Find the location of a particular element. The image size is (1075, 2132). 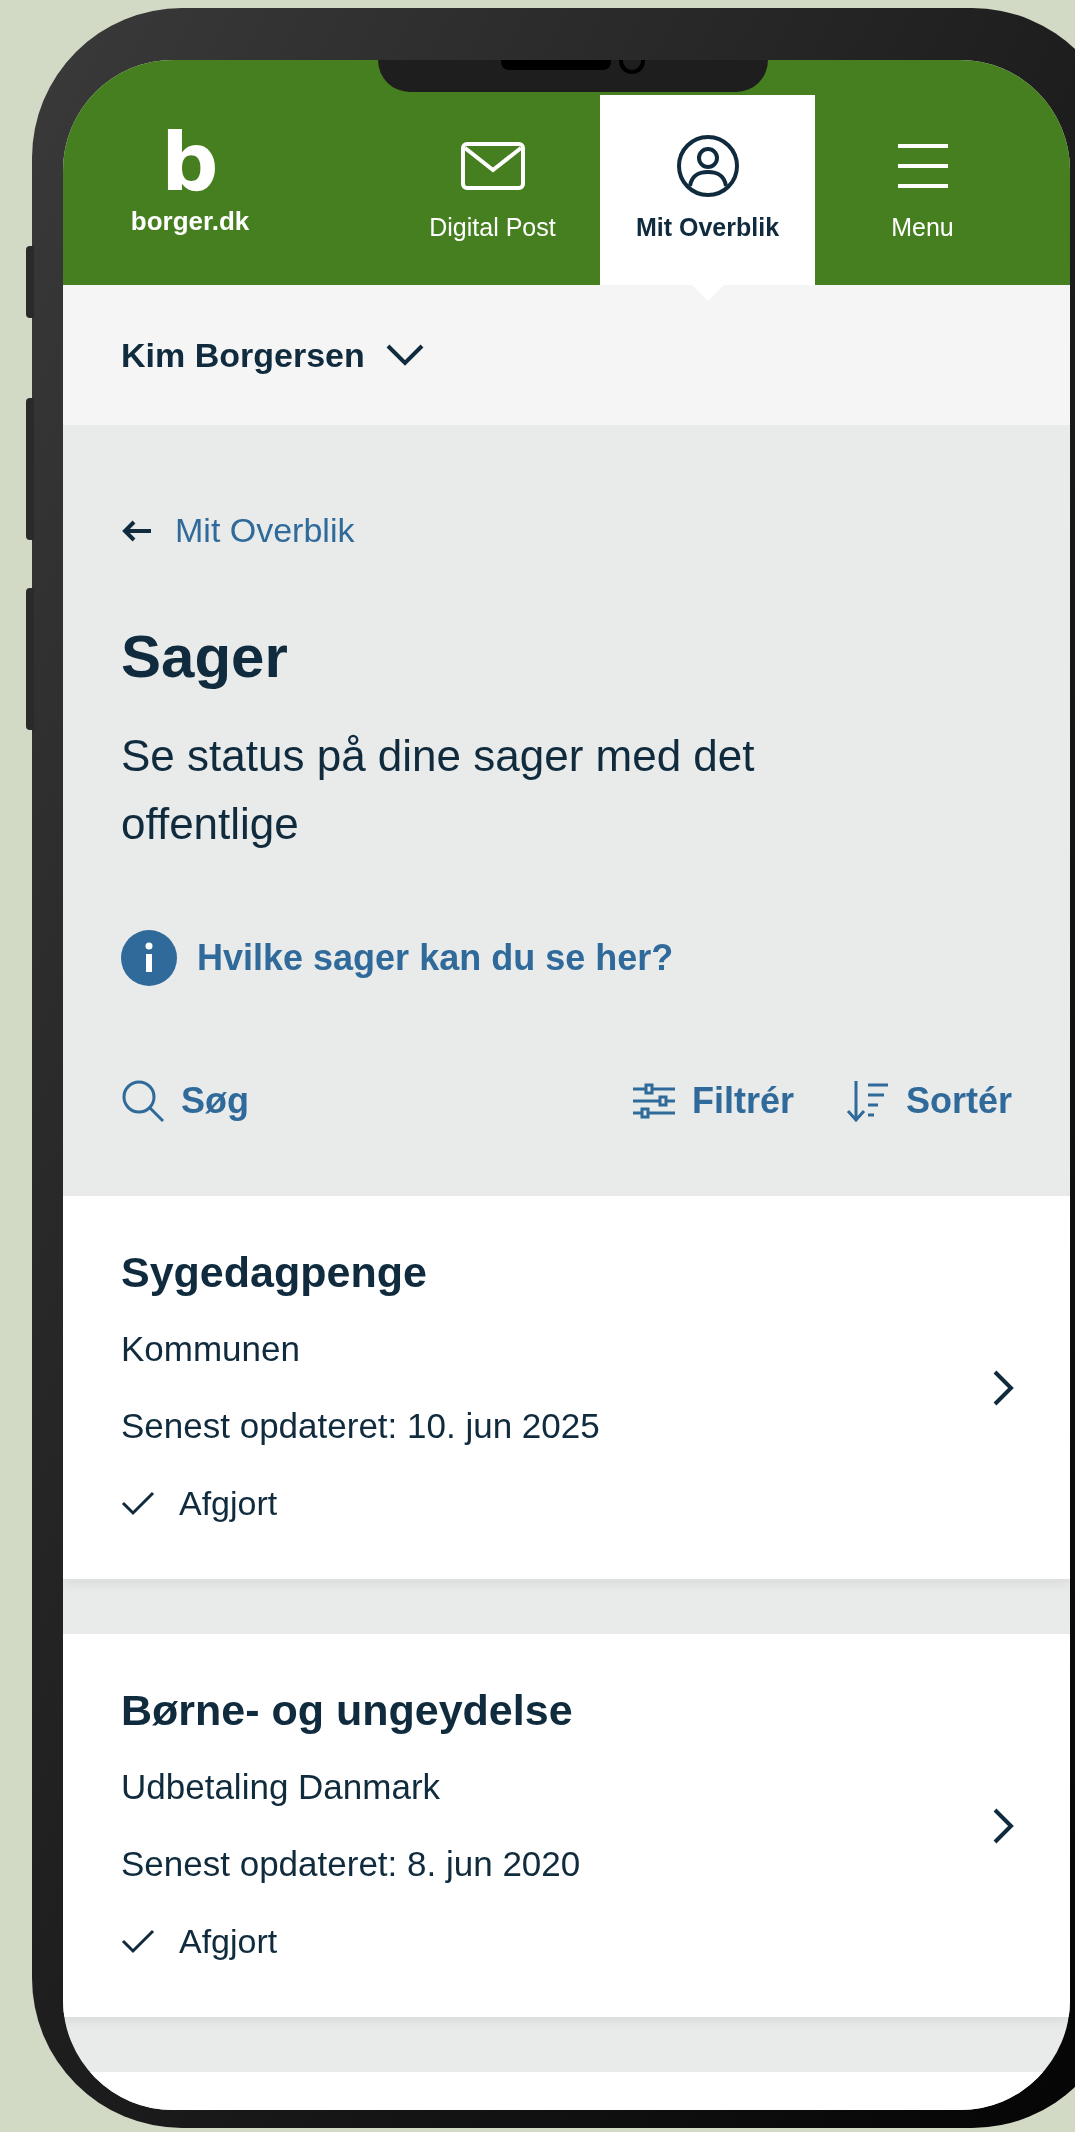

case-updated: Senest opdateret: 8. jun 2020 is located at coordinates (351, 1864).